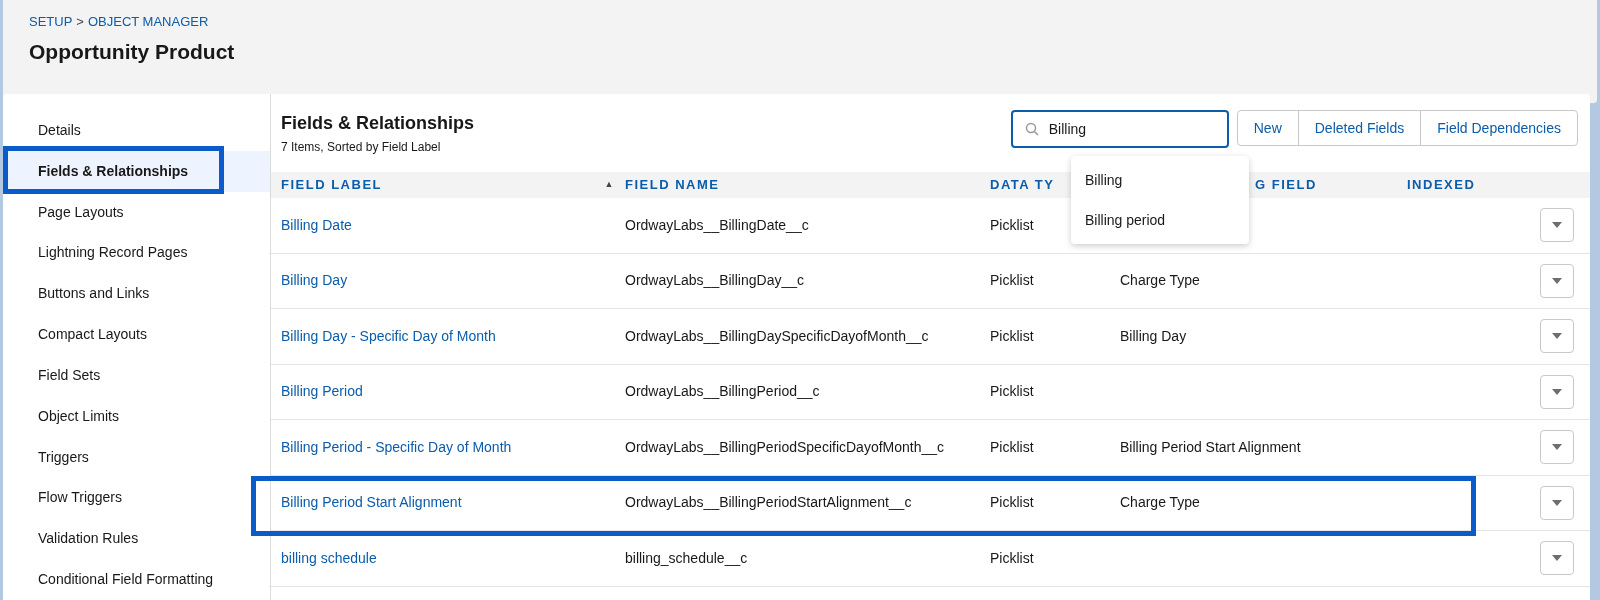 This screenshot has height=600, width=1600. I want to click on field-label-link: Billing Day, so click(314, 280).